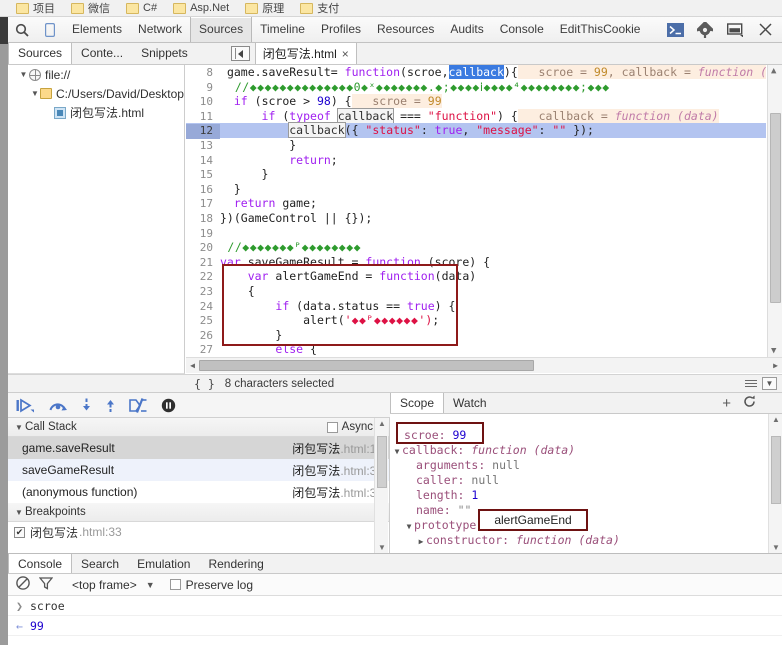  I want to click on breakpoint-row: ✔ 闭包写法 .html:33, so click(198, 532).